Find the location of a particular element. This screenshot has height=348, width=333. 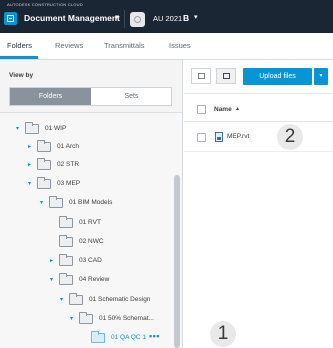

grid-view-button is located at coordinates (201, 76).